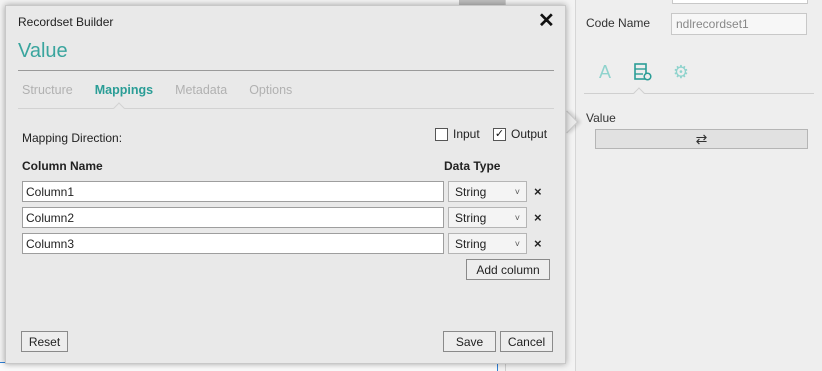  I want to click on tabs-divider, so click(286, 108).